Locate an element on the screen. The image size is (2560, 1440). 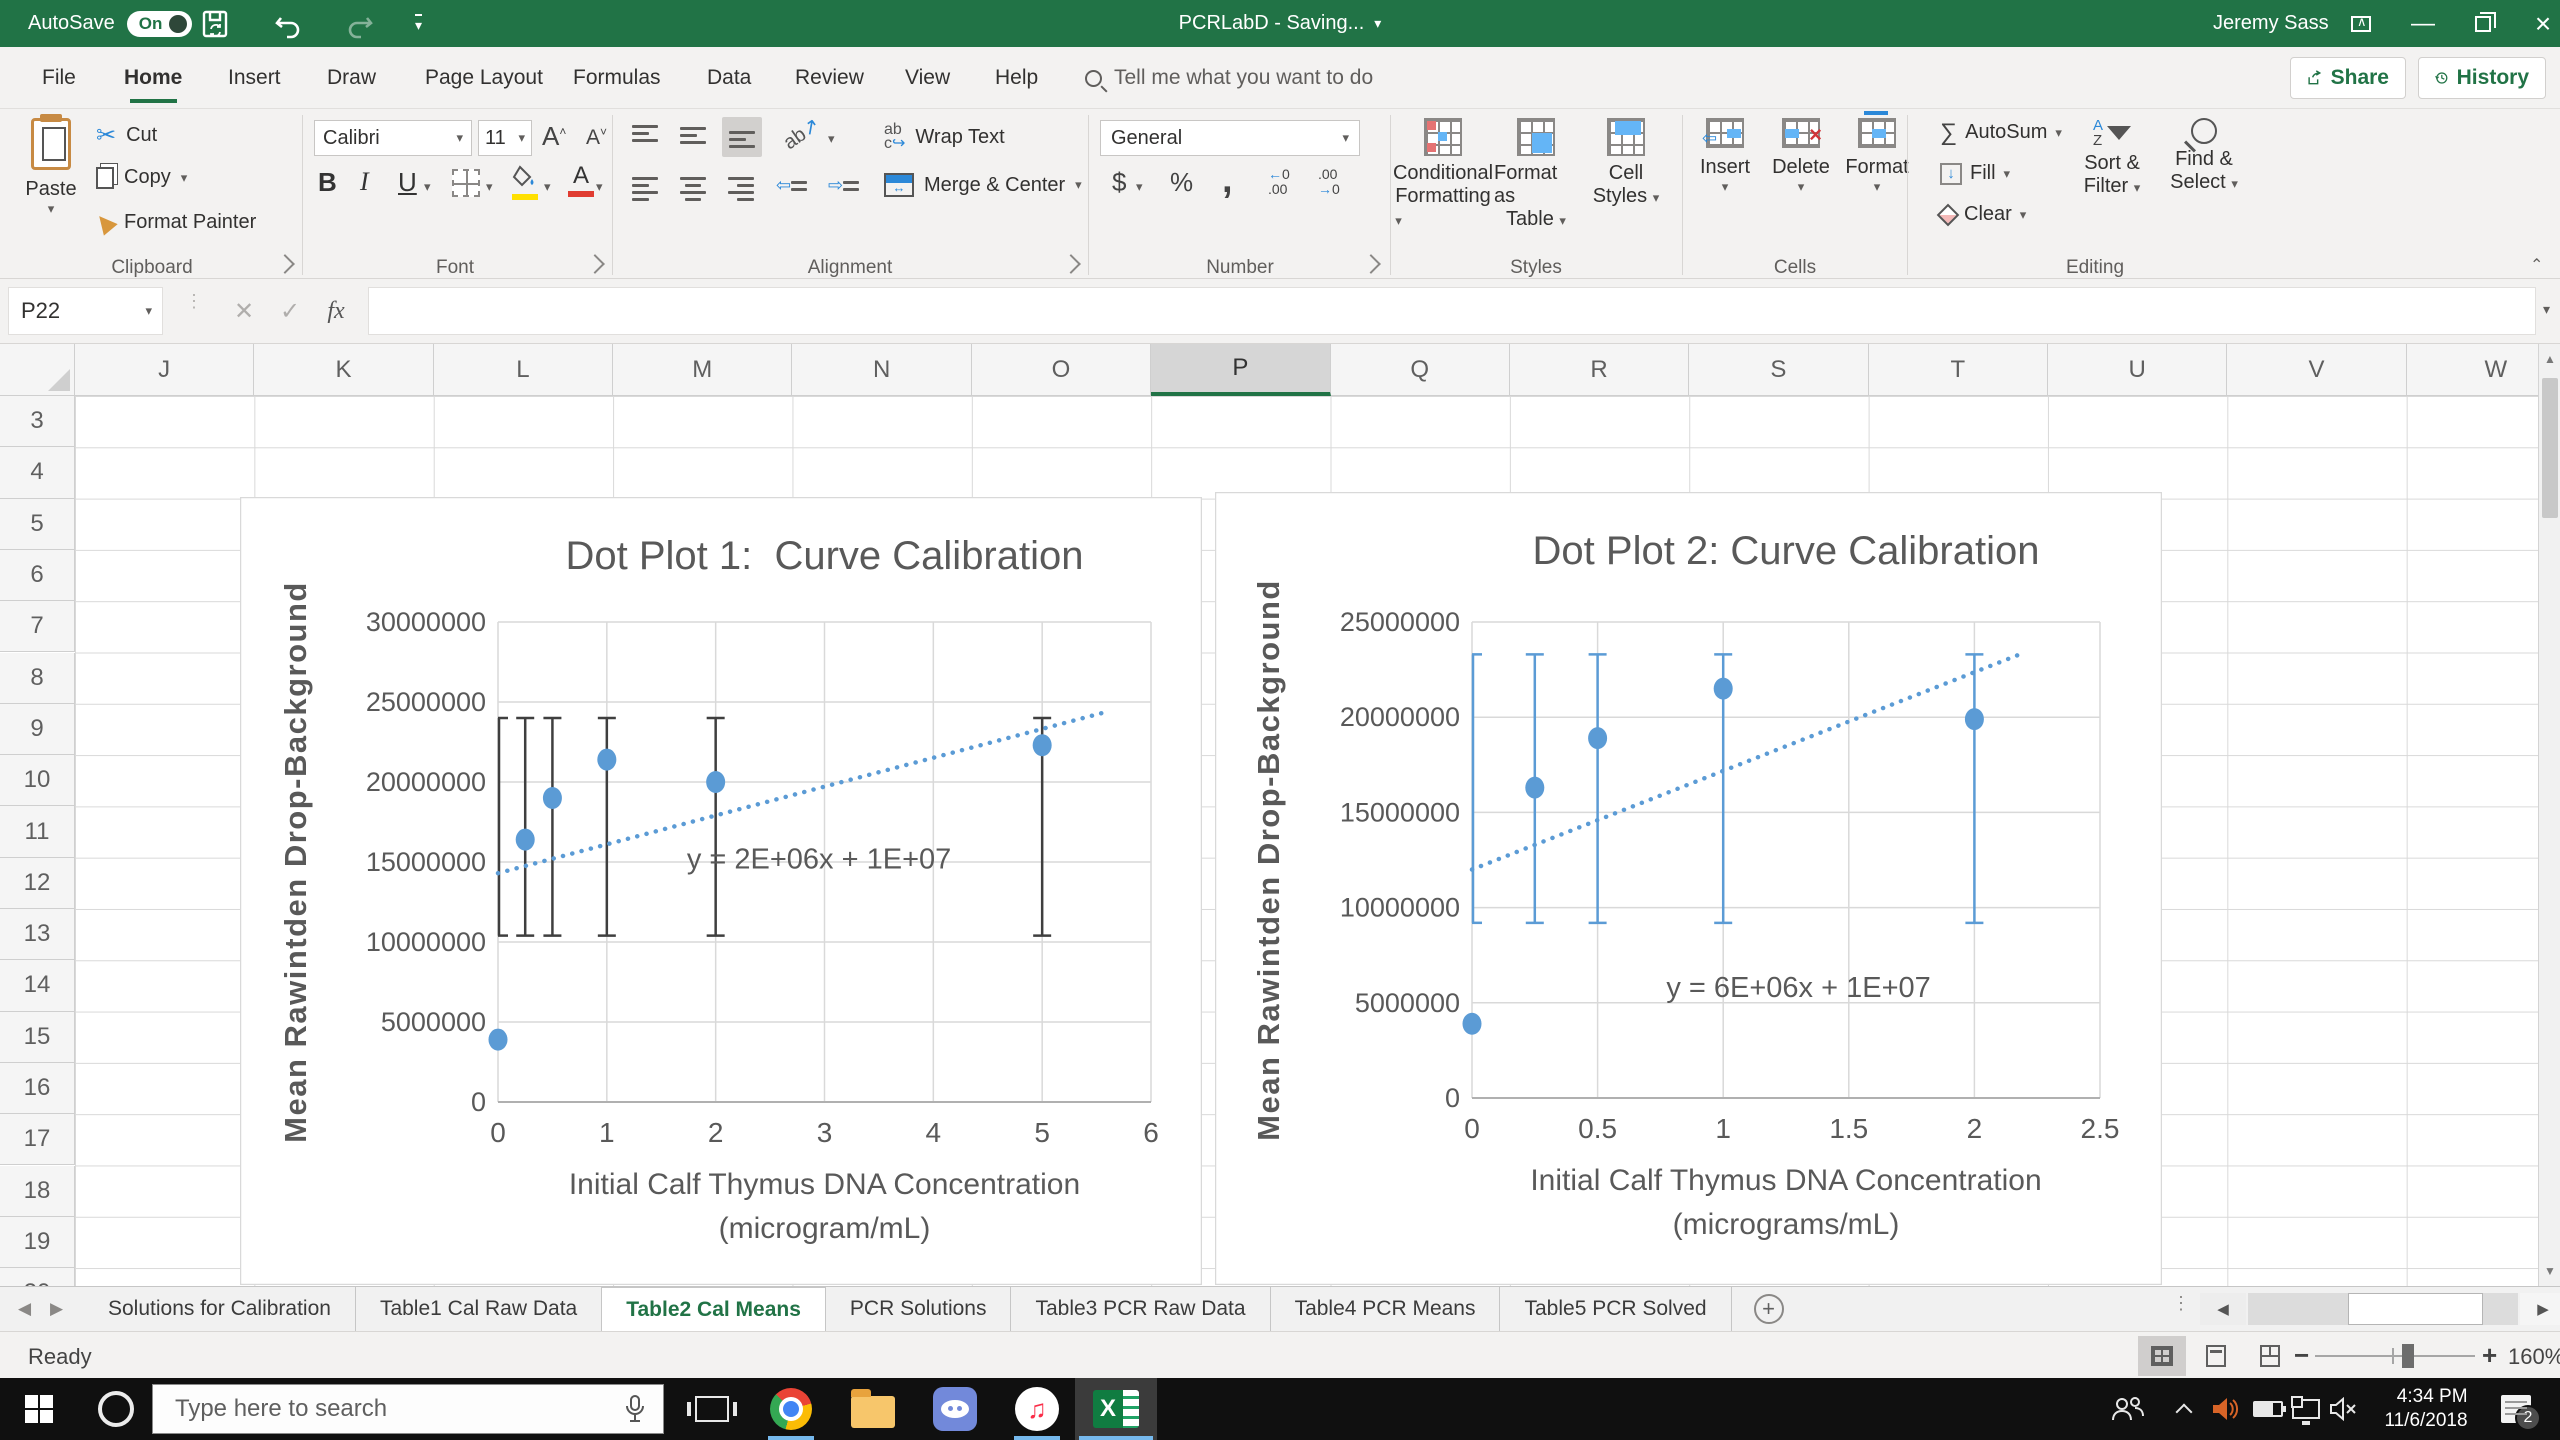
close-button: × is located at coordinates (2536, 23).